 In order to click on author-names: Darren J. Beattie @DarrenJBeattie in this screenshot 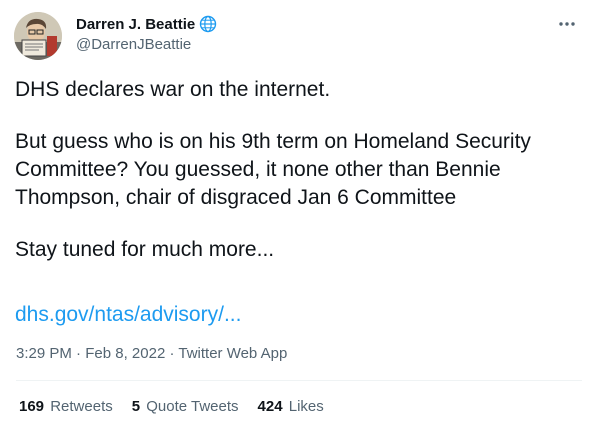, I will do `click(146, 33)`.